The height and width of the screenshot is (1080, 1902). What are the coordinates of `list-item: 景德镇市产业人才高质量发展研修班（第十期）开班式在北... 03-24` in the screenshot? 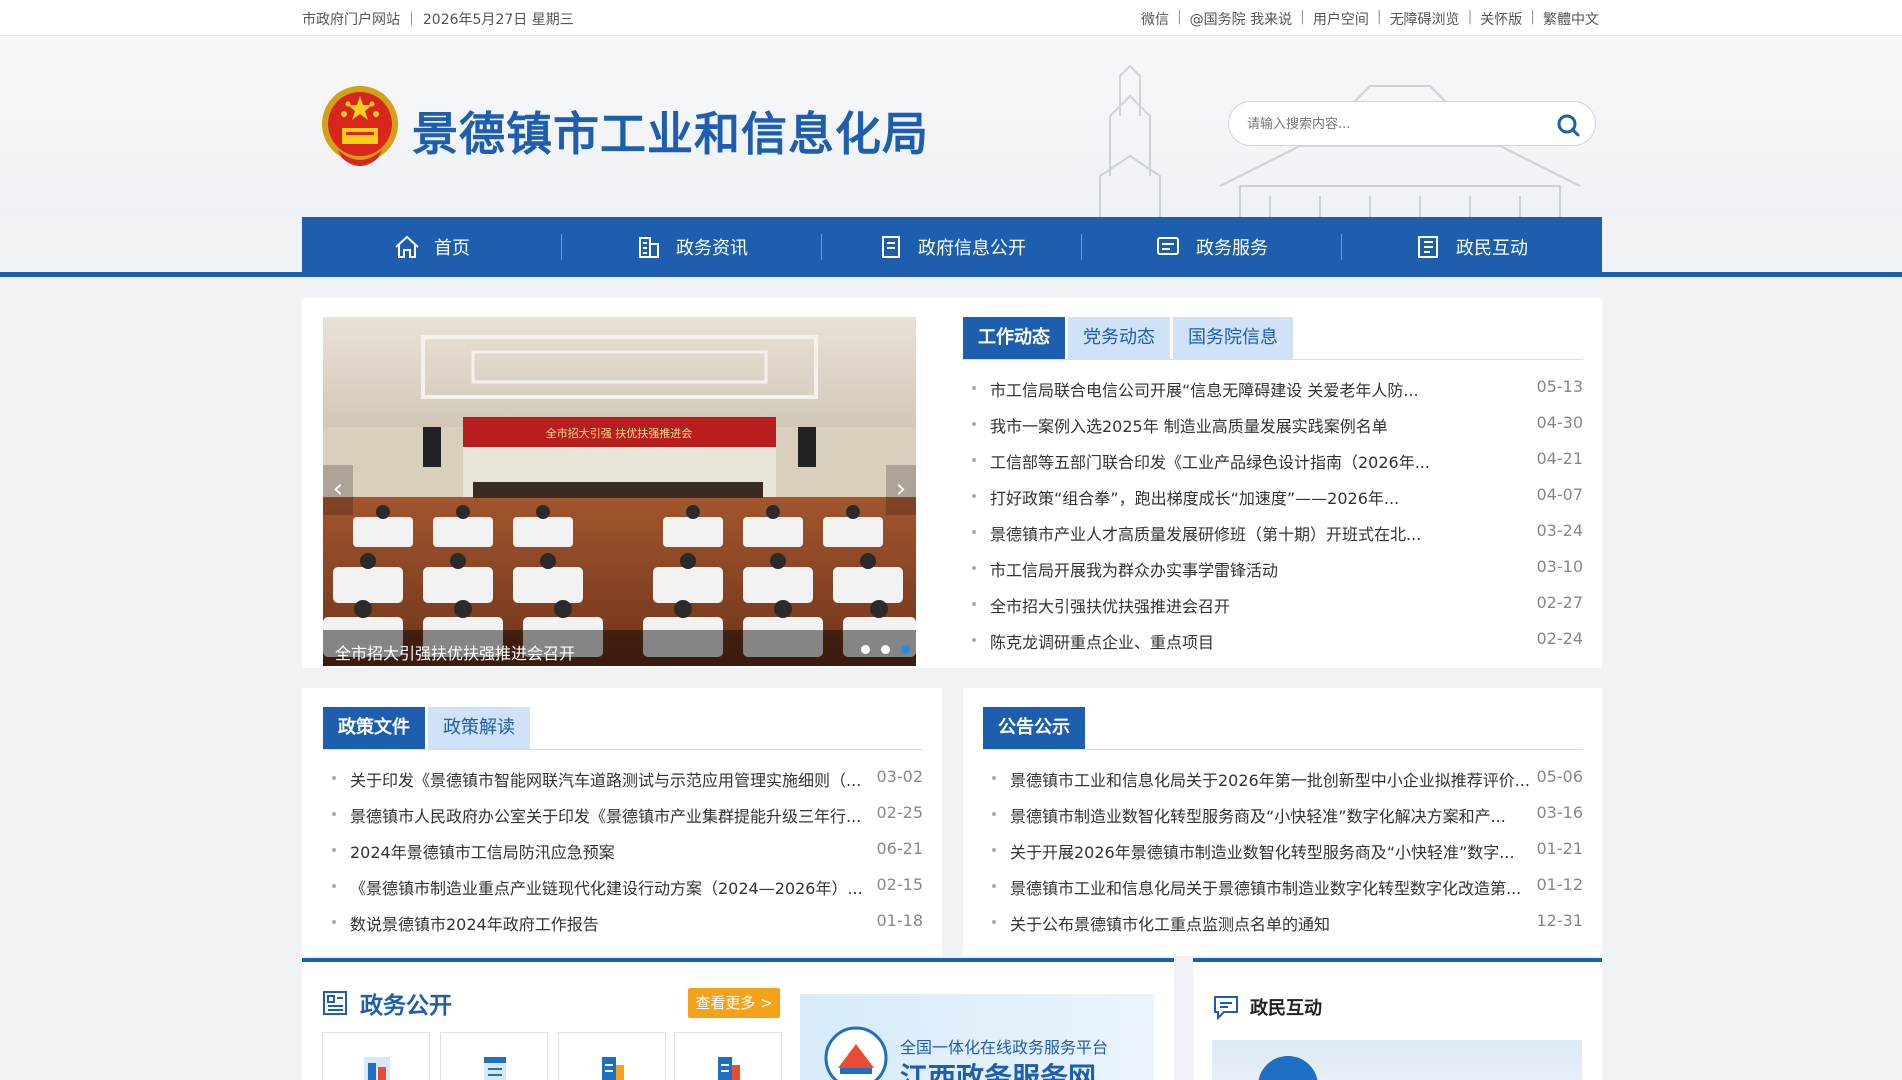 It's located at (1277, 532).